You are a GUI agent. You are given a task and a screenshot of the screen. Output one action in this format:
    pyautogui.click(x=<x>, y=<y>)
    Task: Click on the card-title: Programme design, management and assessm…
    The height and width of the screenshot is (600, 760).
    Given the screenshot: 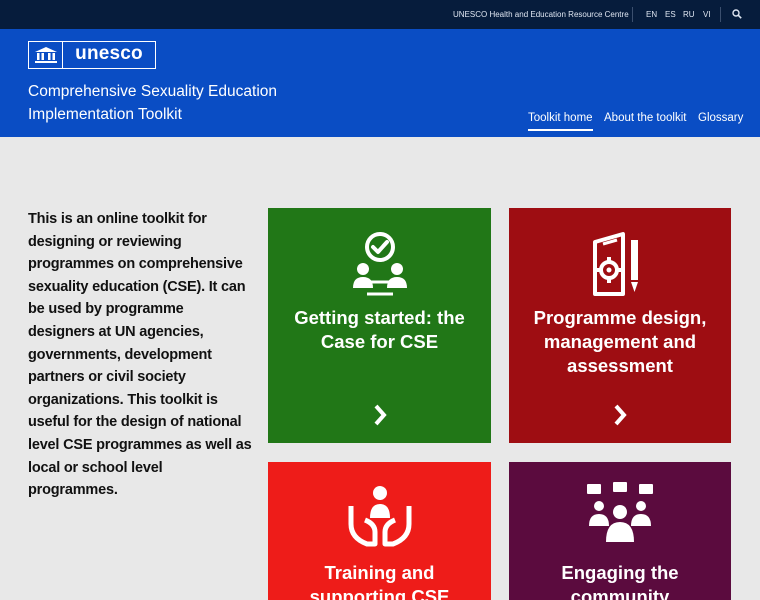 What is the action you would take?
    pyautogui.click(x=620, y=341)
    